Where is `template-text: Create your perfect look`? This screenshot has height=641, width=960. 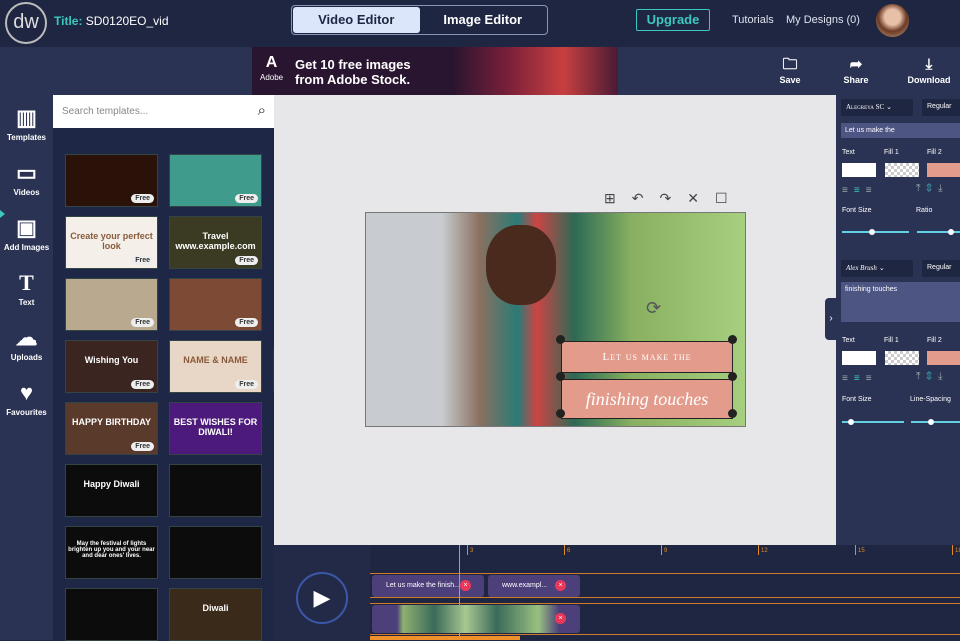
template-text: Create your perfect look is located at coordinates (111, 241).